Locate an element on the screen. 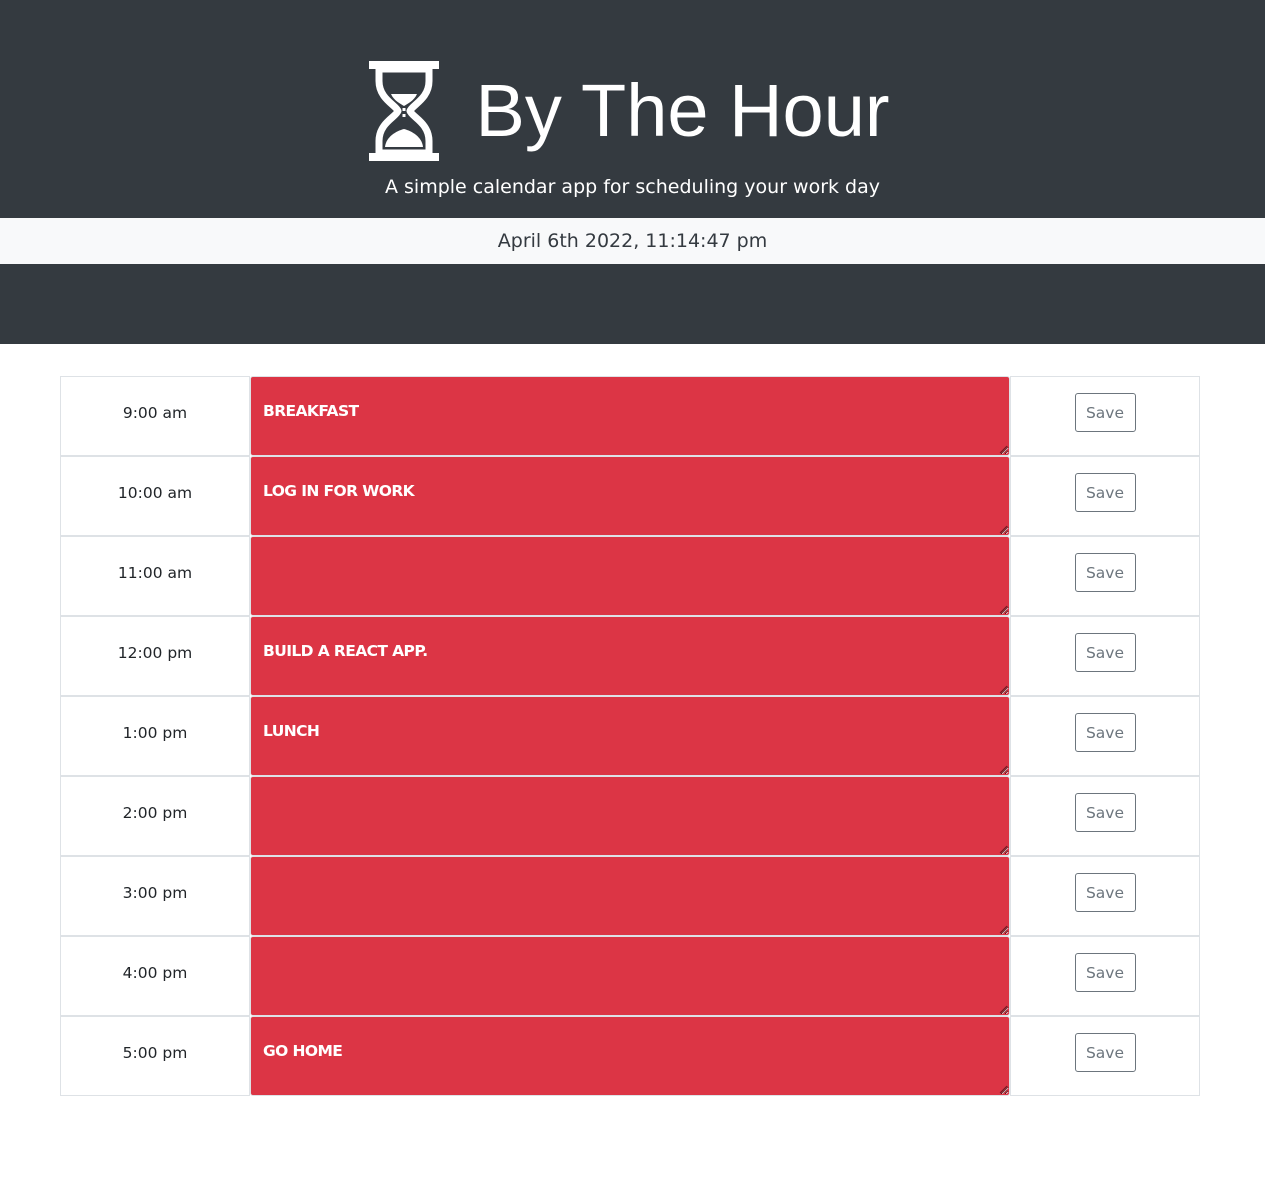 This screenshot has height=1199, width=1265. hour-label: 2:00 pm is located at coordinates (155, 816).